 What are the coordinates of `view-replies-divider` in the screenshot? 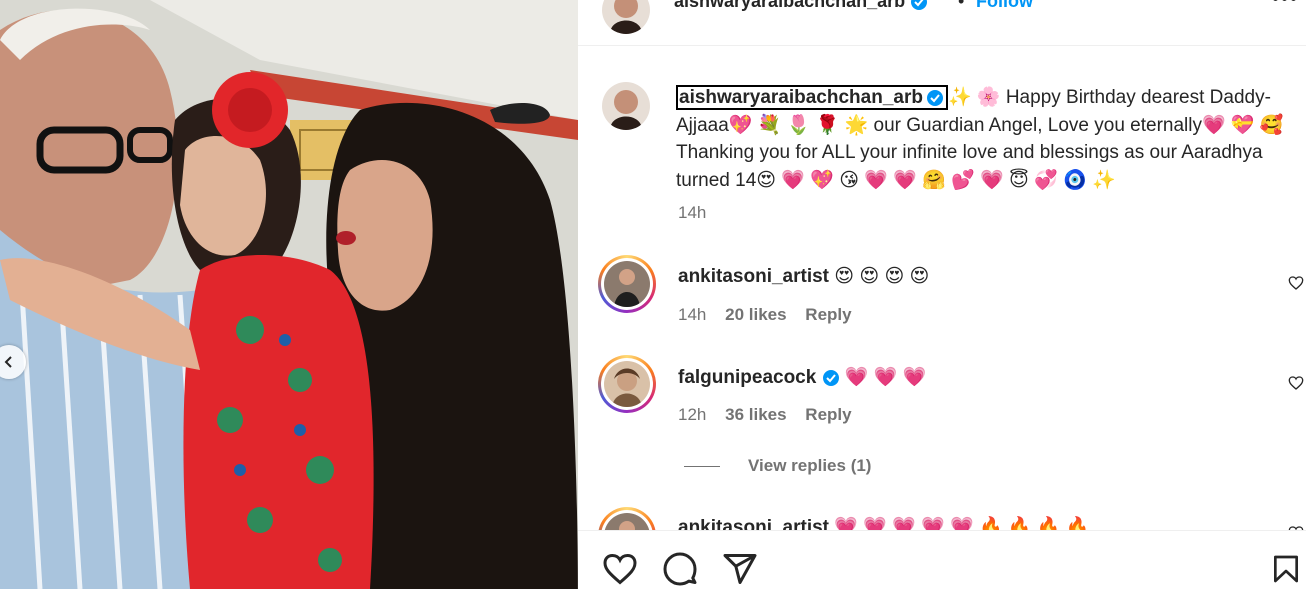 It's located at (702, 467).